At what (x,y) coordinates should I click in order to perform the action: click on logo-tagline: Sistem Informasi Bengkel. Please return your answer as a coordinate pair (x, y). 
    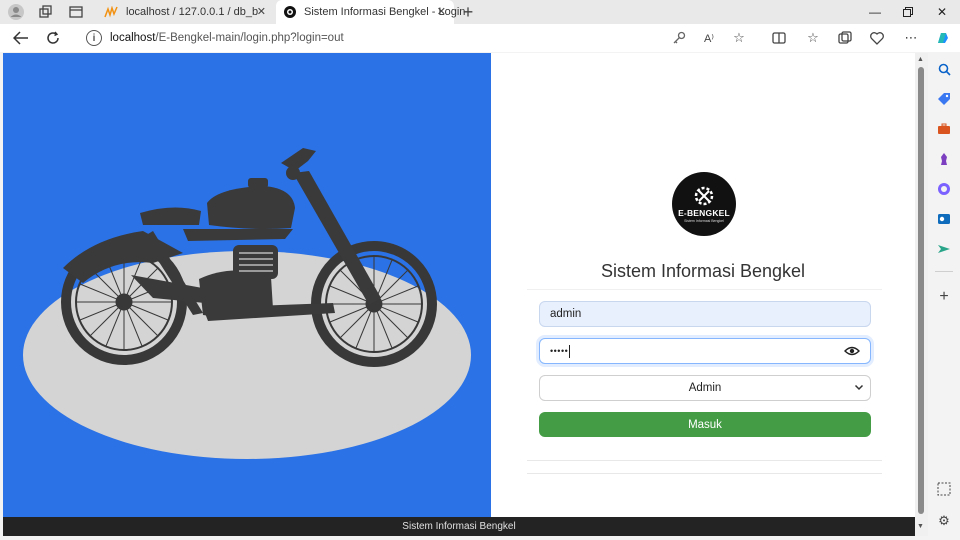
    Looking at the image, I should click on (704, 220).